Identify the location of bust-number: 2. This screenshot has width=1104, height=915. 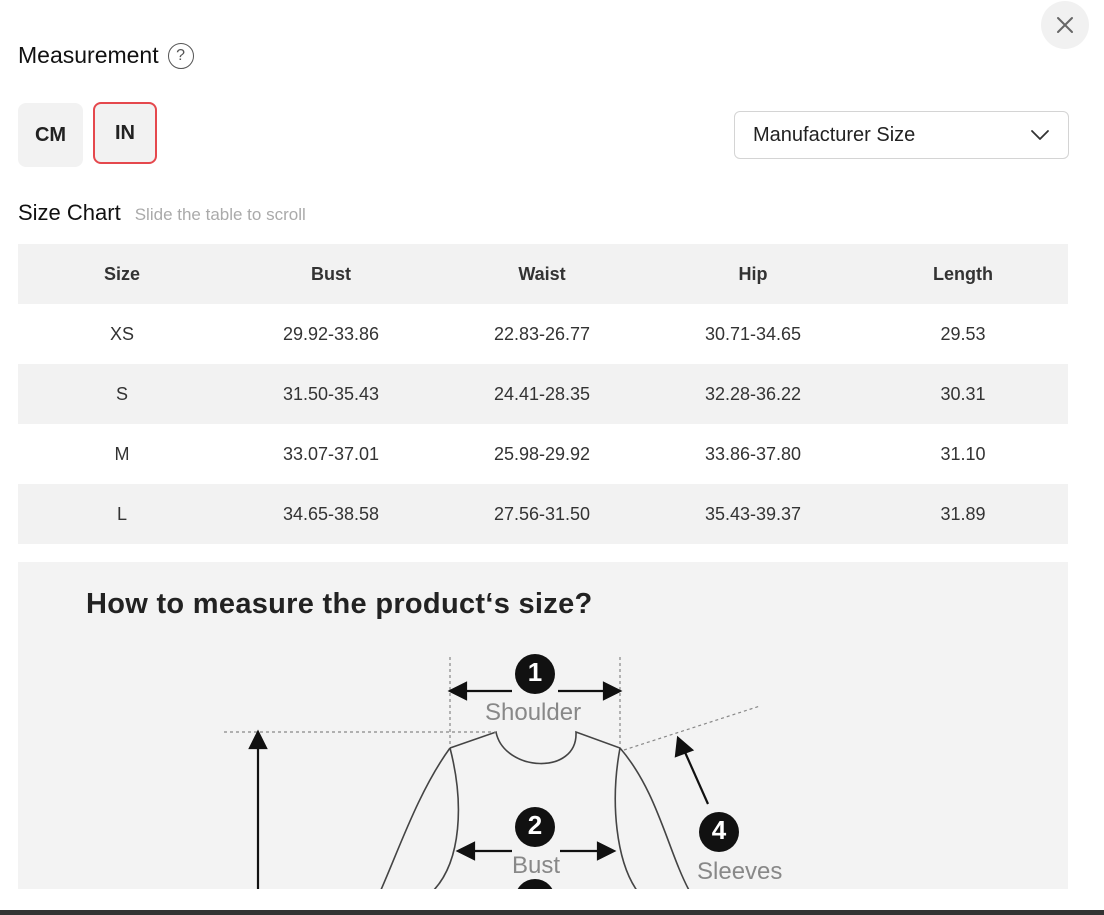
(535, 825).